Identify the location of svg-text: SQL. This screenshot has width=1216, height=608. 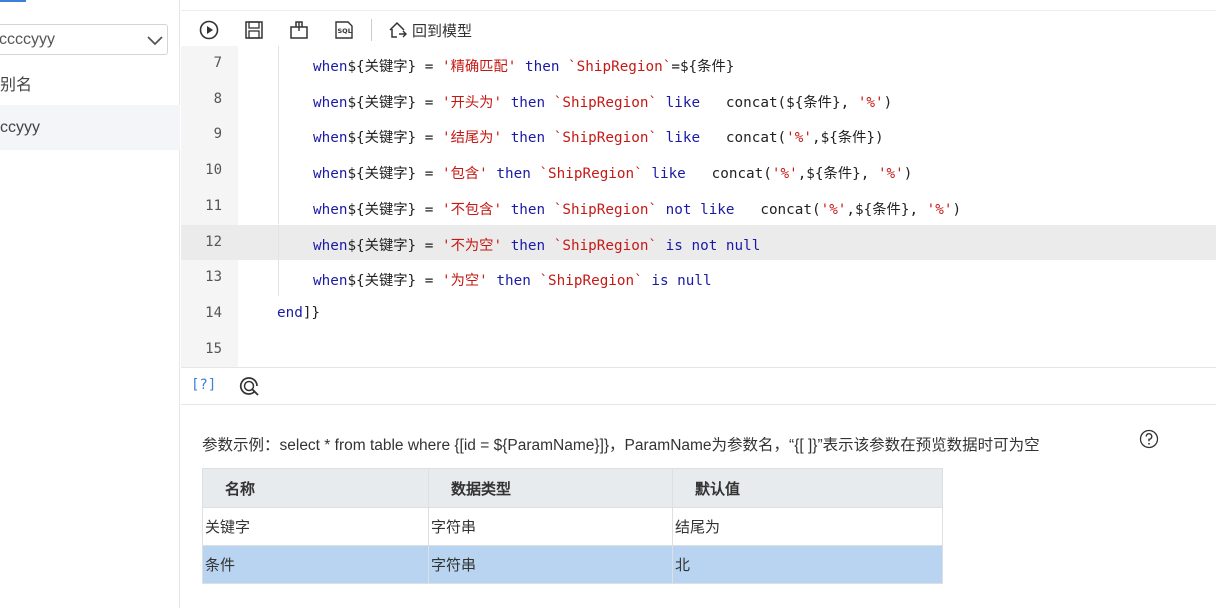
(345, 31).